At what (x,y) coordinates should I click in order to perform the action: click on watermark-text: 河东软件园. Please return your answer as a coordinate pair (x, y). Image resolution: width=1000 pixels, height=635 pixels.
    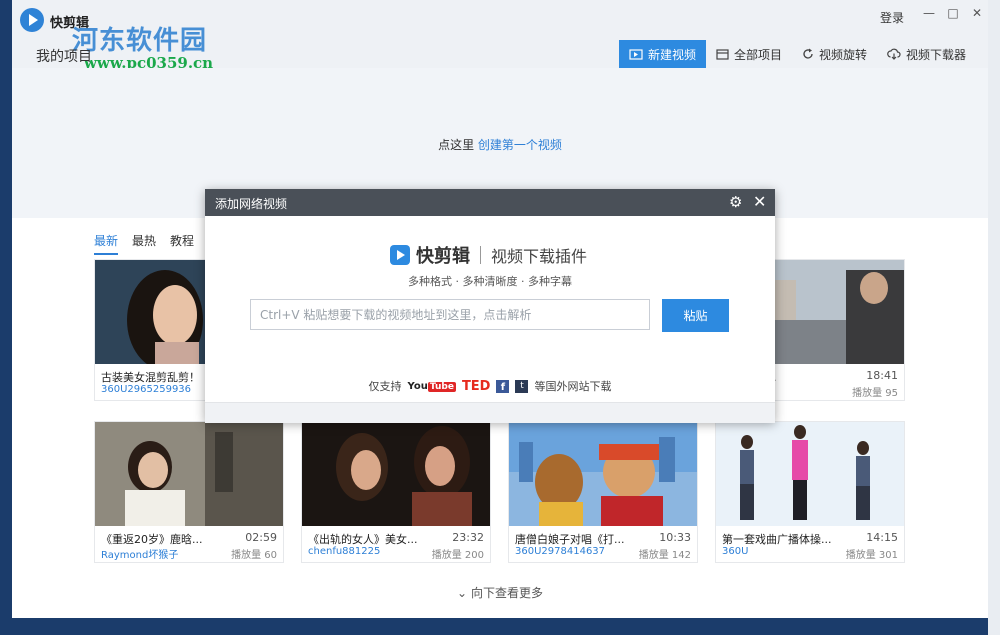
    Looking at the image, I should click on (140, 41).